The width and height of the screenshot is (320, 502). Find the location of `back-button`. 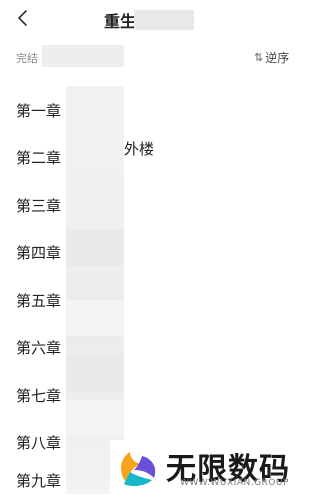

back-button is located at coordinates (22, 18).